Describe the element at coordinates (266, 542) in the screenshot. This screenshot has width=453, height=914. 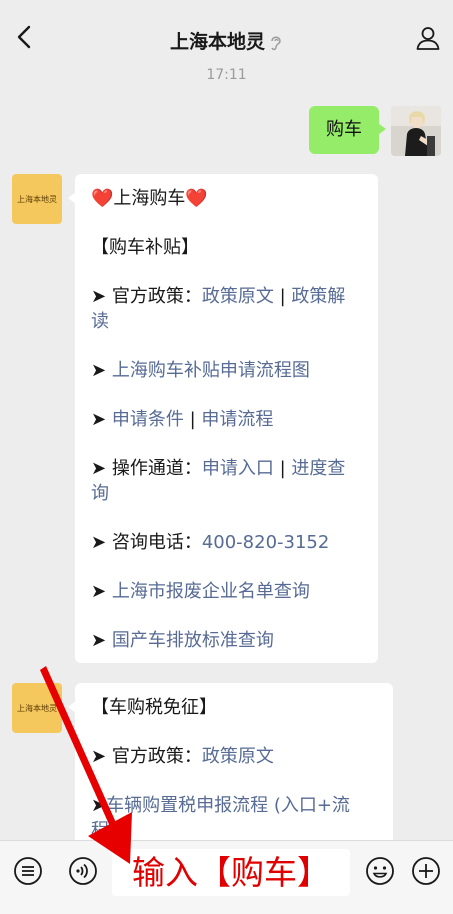
I see `phone-link: 400-820-3152` at that location.